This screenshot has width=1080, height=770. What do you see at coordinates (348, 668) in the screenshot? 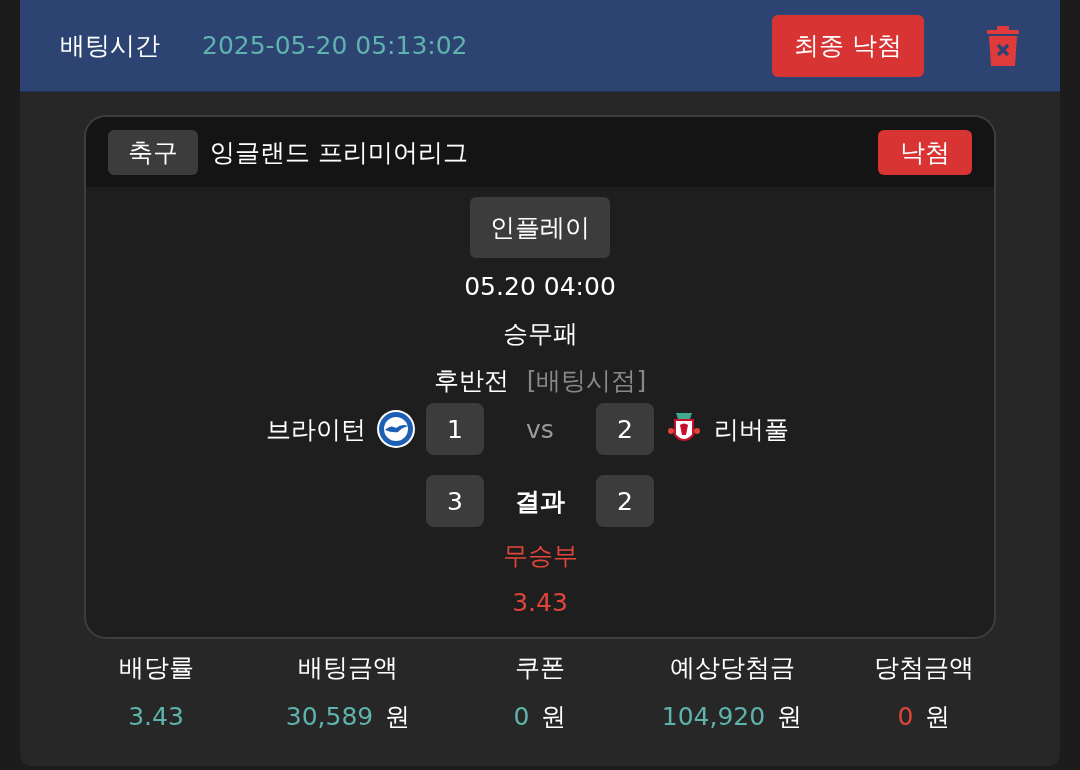
I see `stat-label: 배팅금액` at bounding box center [348, 668].